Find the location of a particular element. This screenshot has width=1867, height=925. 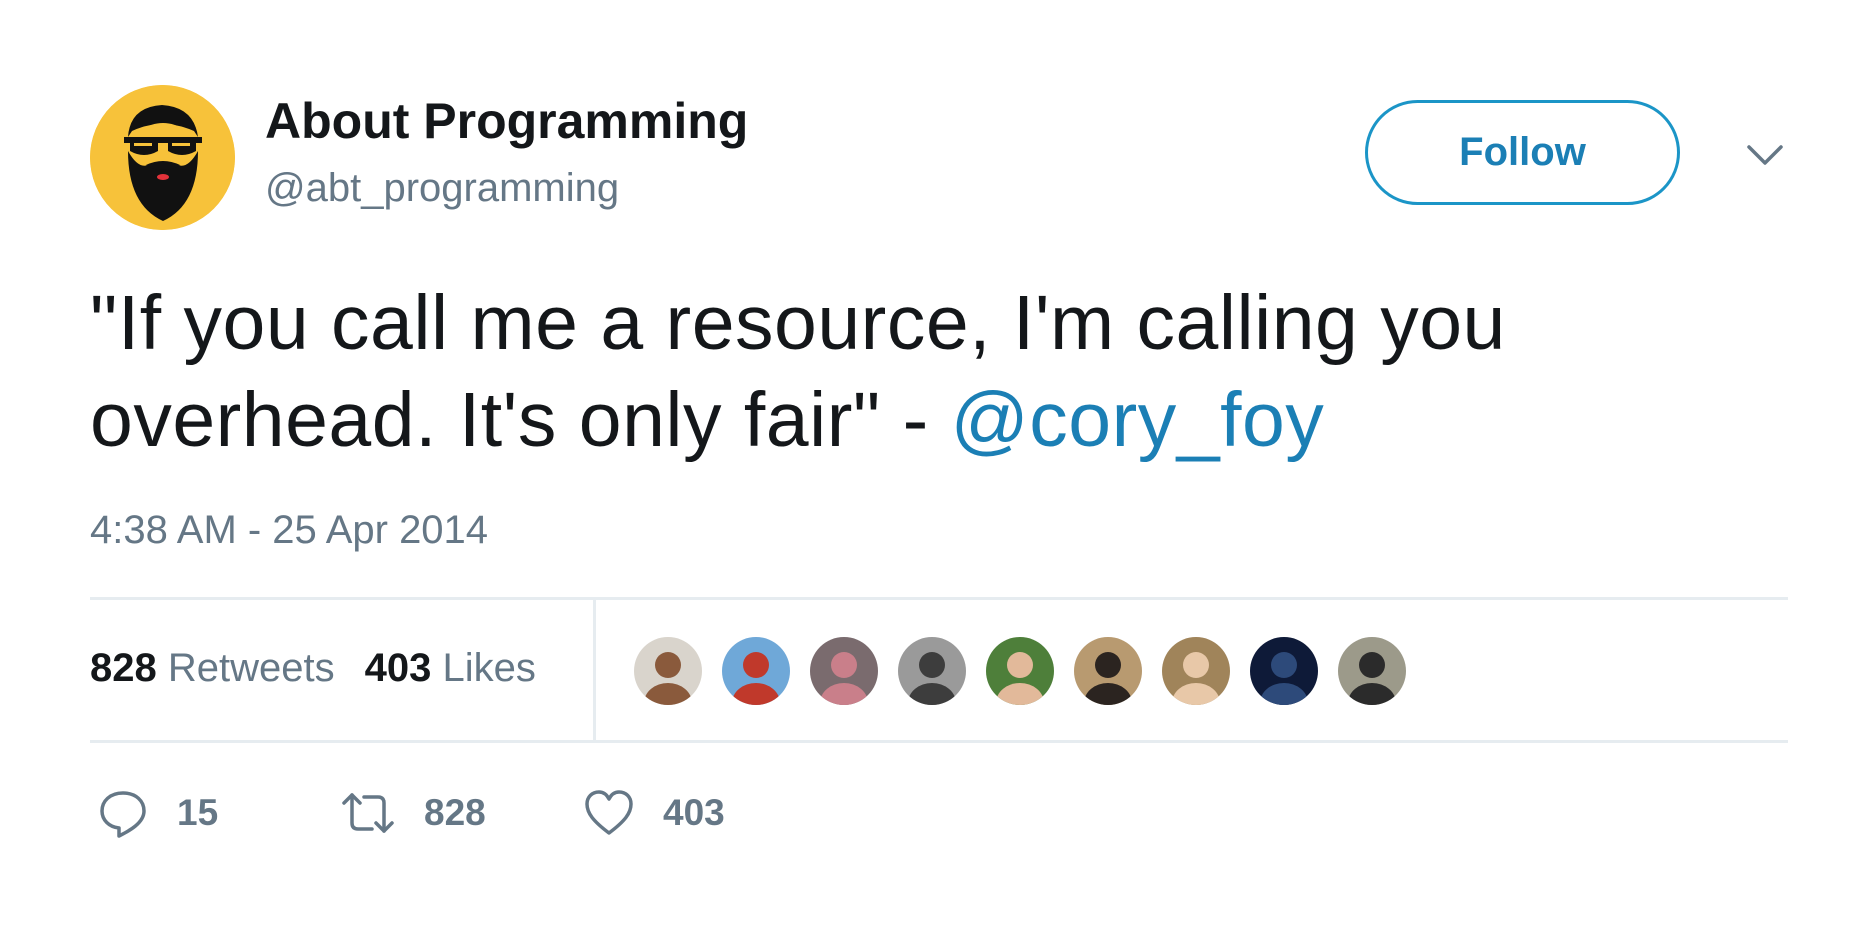

likes-label: Likes is located at coordinates (489, 668).